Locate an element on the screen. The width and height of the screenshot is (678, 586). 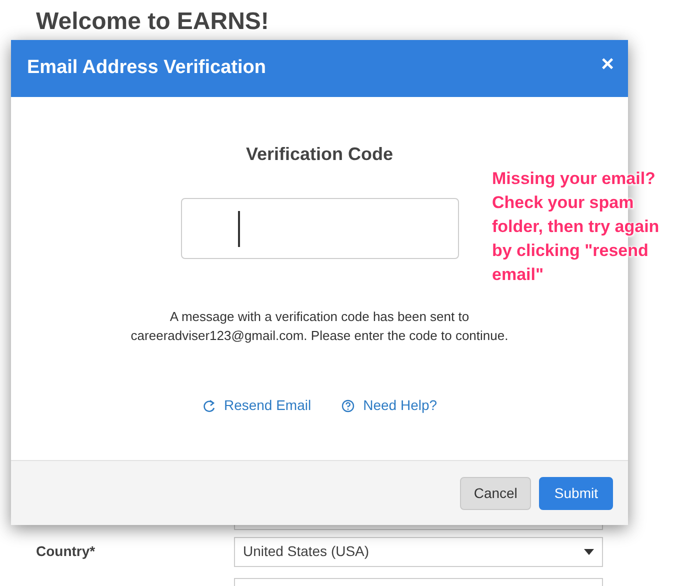
caret-icon is located at coordinates (589, 551).